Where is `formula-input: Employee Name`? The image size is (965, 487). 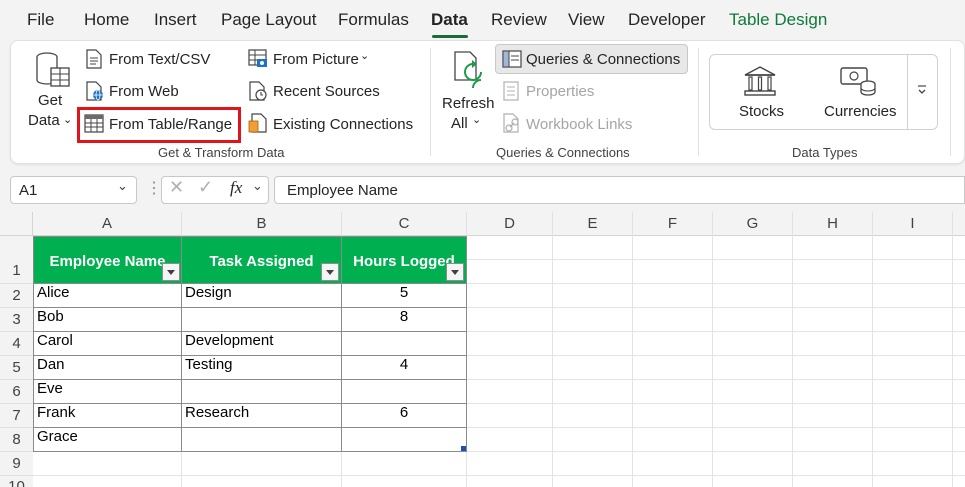
formula-input: Employee Name is located at coordinates (619, 190).